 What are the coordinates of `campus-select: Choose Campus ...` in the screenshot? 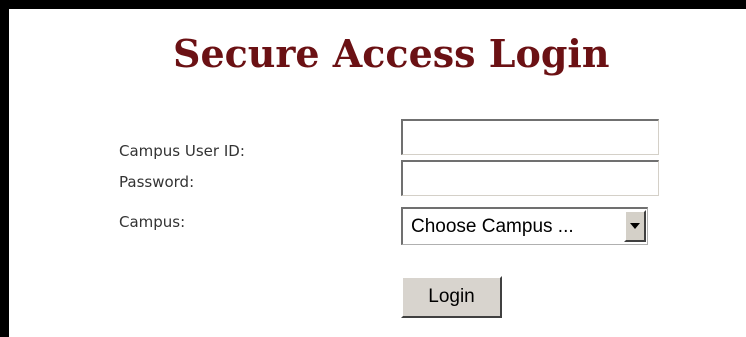 It's located at (524, 226).